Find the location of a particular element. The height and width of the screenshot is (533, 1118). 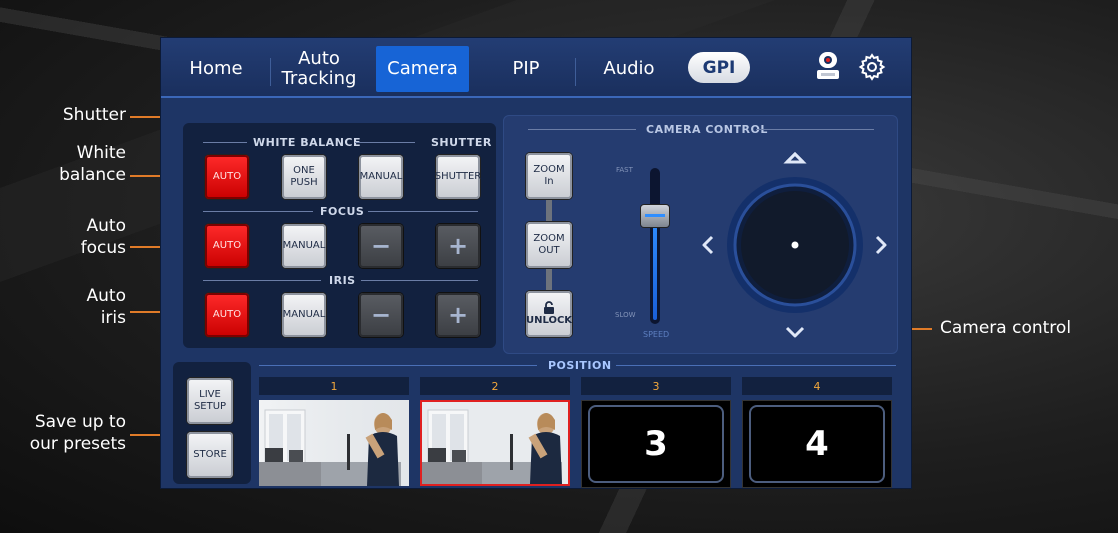

focus-minus-button: − is located at coordinates (381, 246).